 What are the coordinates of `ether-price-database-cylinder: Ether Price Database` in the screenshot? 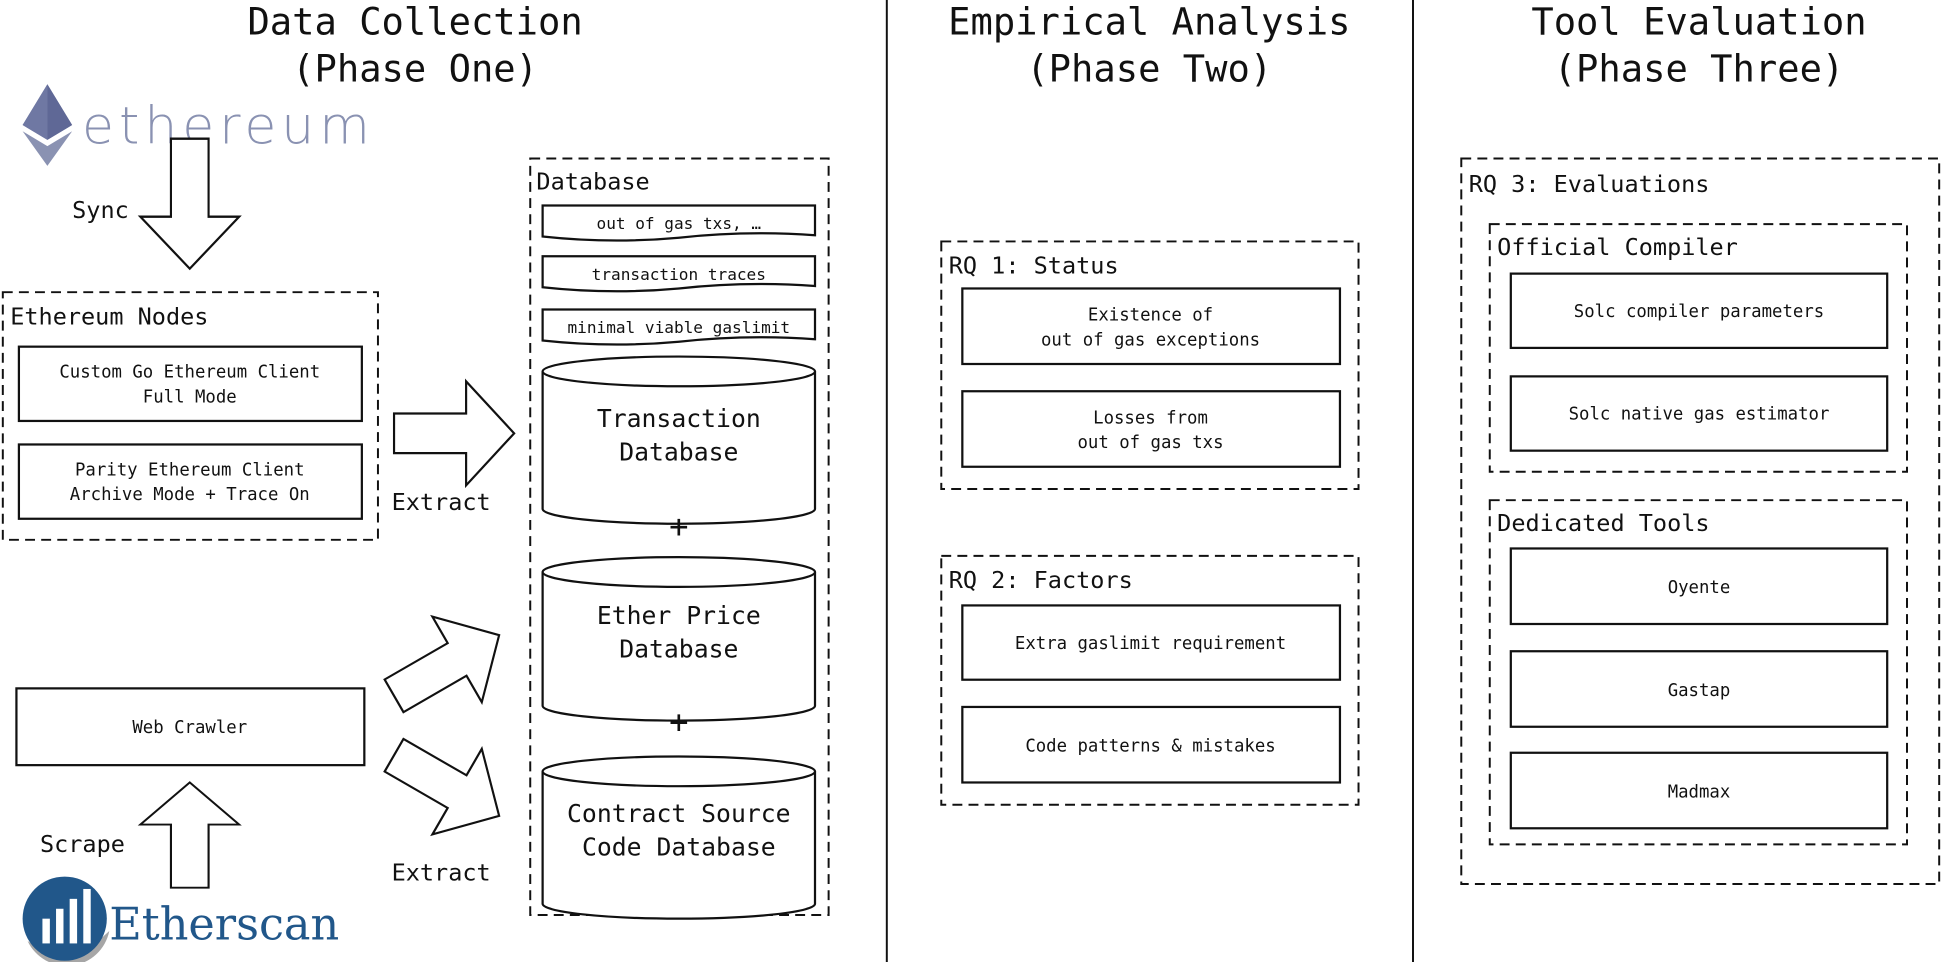 It's located at (679, 639).